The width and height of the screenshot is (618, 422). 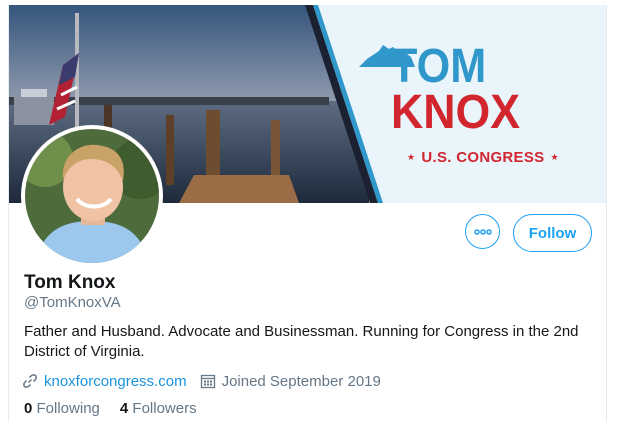 I want to click on followers-count: 4 Followers, so click(x=158, y=408).